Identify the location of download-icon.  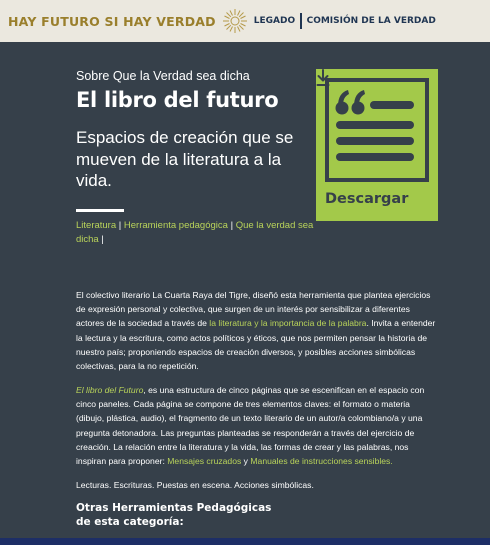
(323, 78).